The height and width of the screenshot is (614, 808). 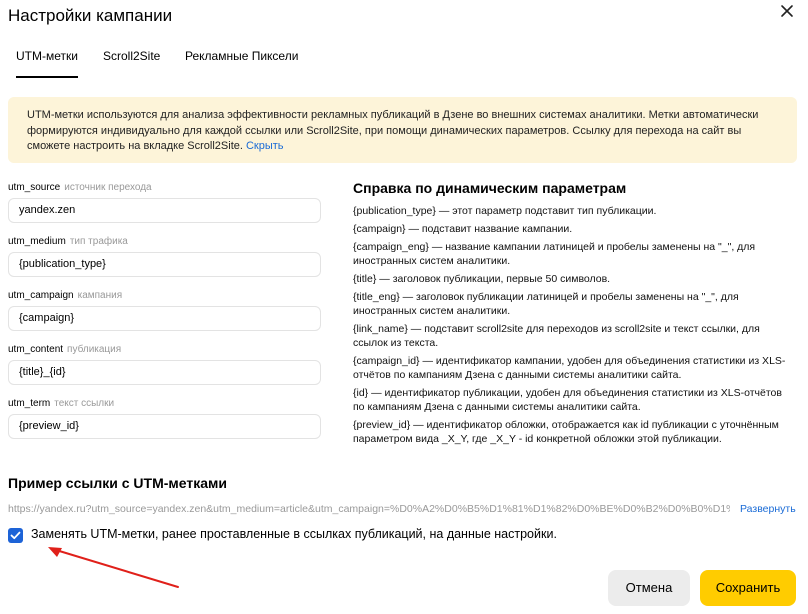 I want to click on dialog-title: Настройки кампании, so click(x=90, y=15).